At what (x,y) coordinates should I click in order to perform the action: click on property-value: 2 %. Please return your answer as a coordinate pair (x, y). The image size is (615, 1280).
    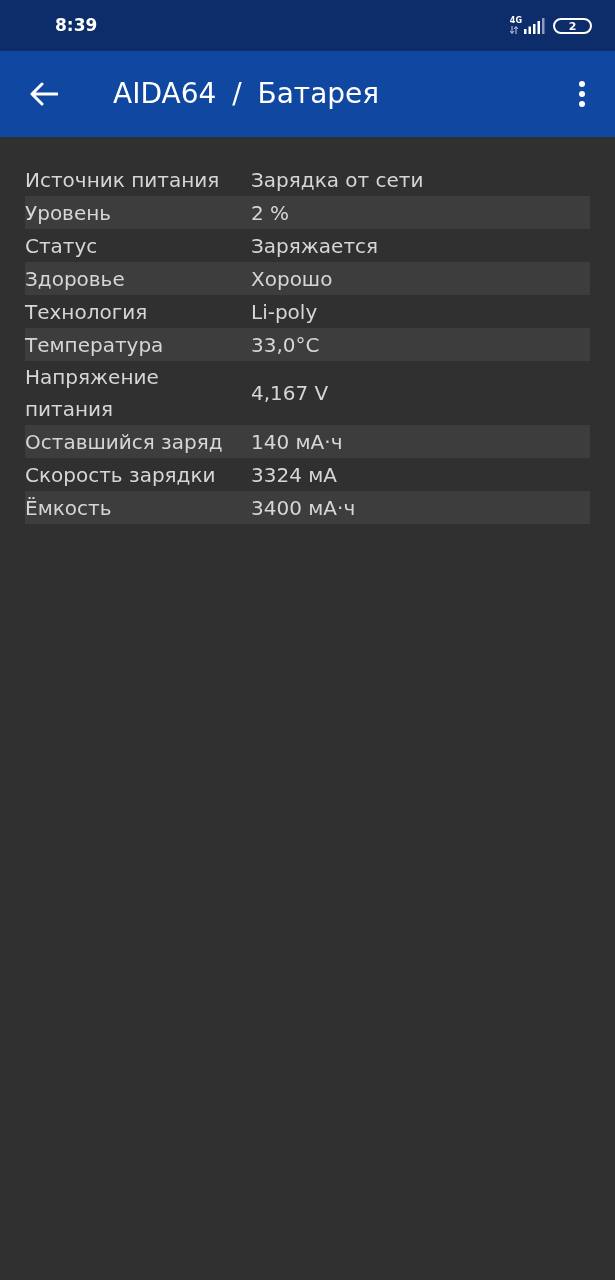
    Looking at the image, I should click on (270, 213).